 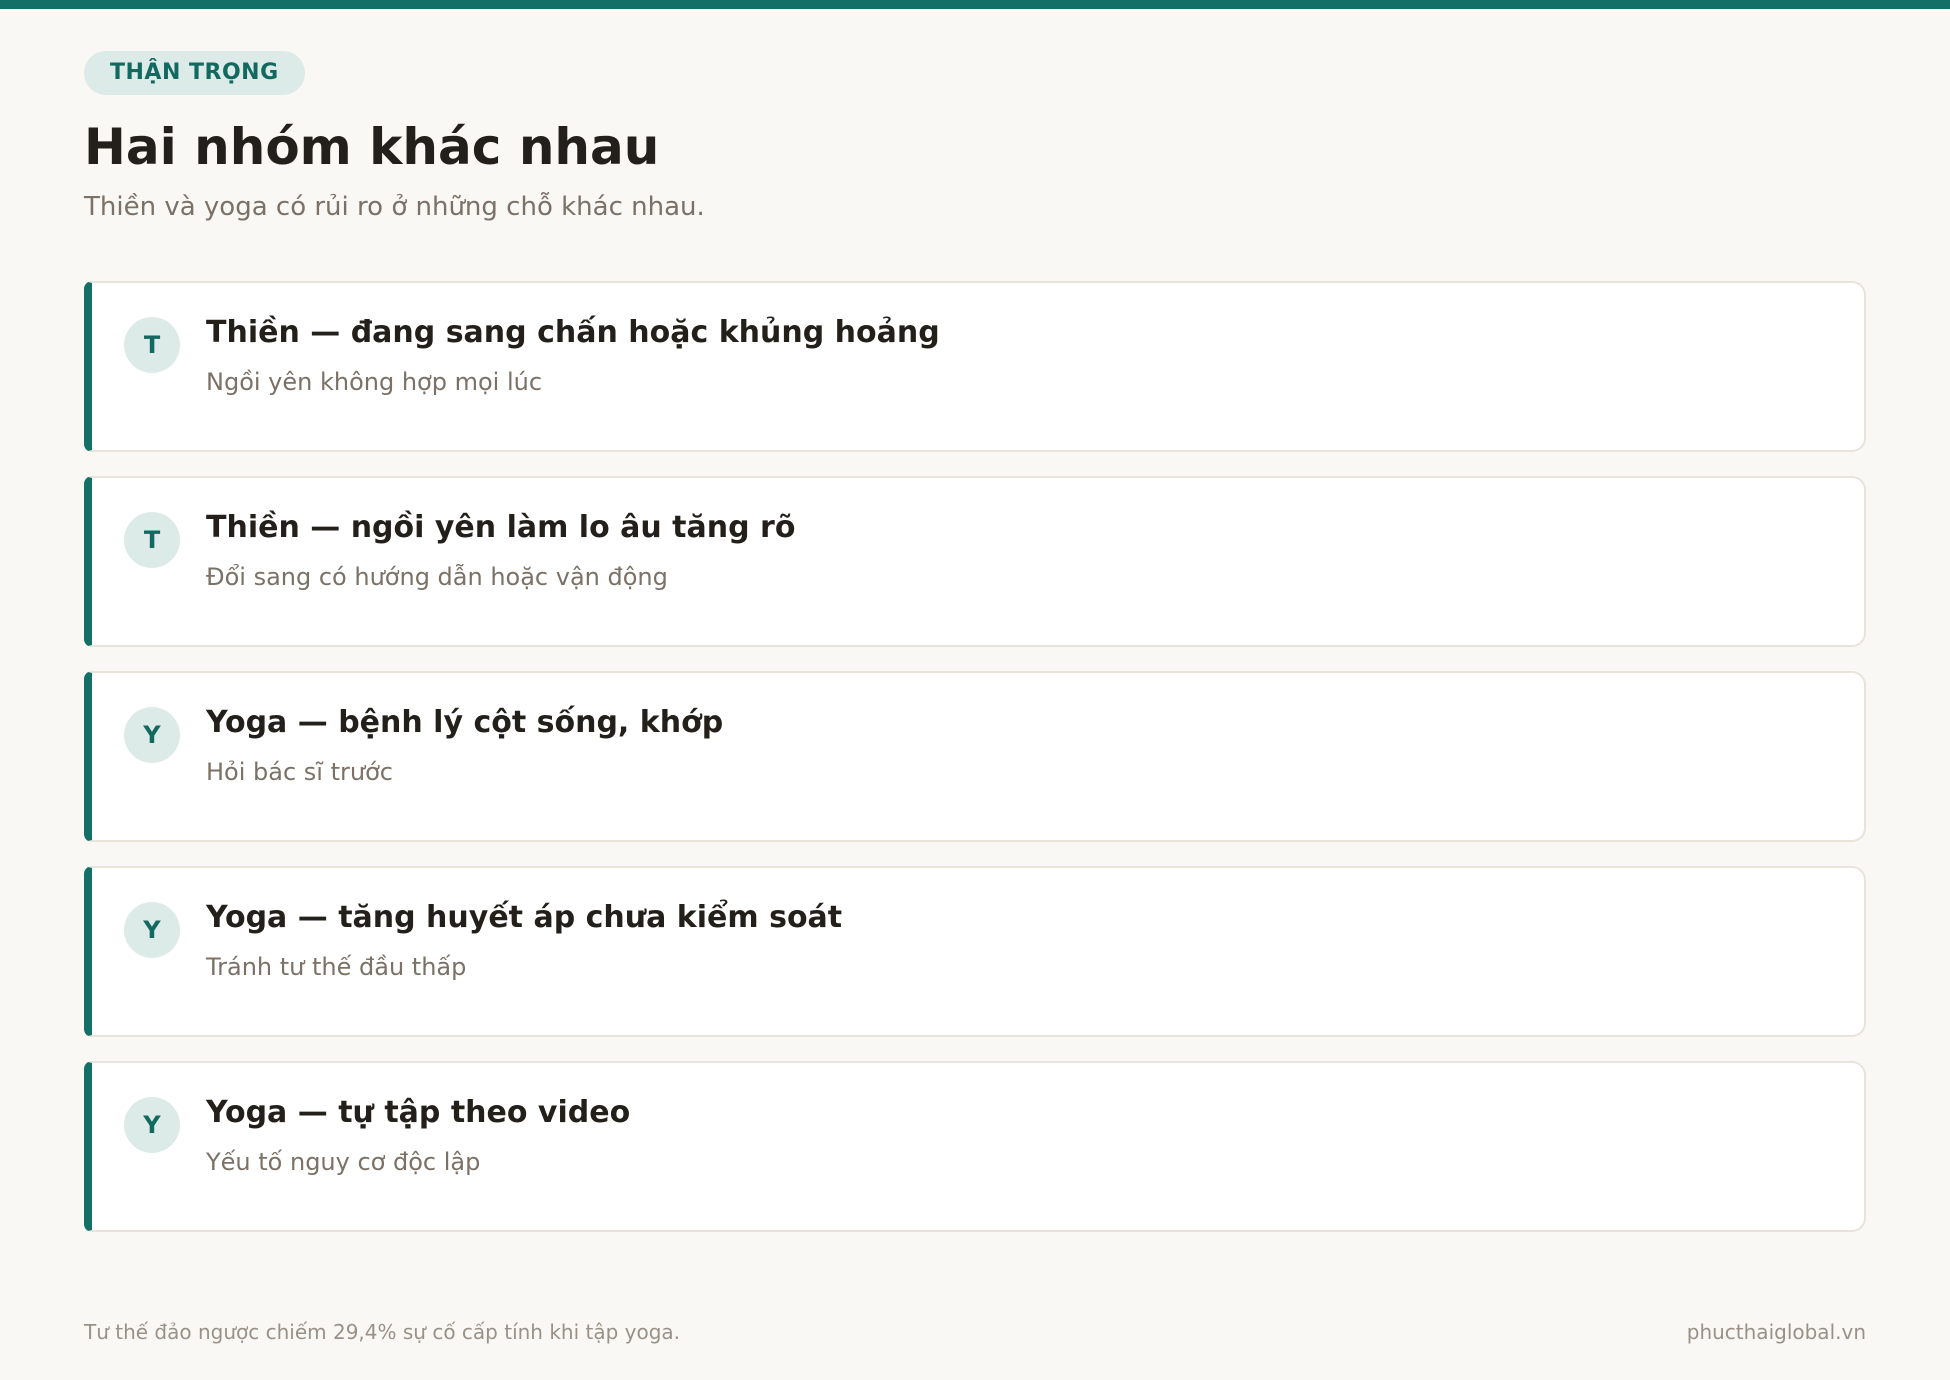 What do you see at coordinates (437, 577) in the screenshot?
I see `card-description: Đổi sang có hướng dẫn hoặc vận động` at bounding box center [437, 577].